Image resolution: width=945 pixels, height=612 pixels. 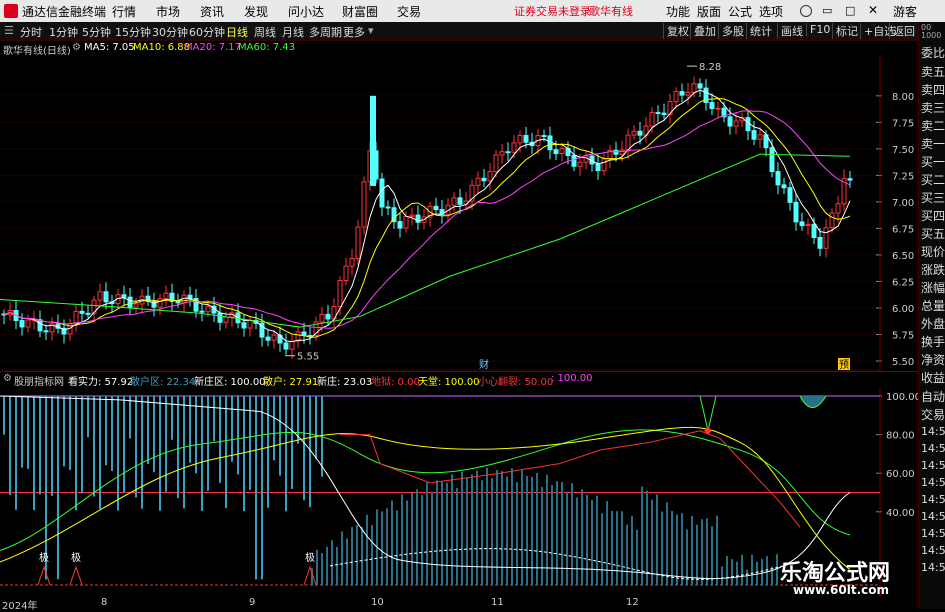 What do you see at coordinates (168, 11) in the screenshot?
I see `menu-markets: 市场` at bounding box center [168, 11].